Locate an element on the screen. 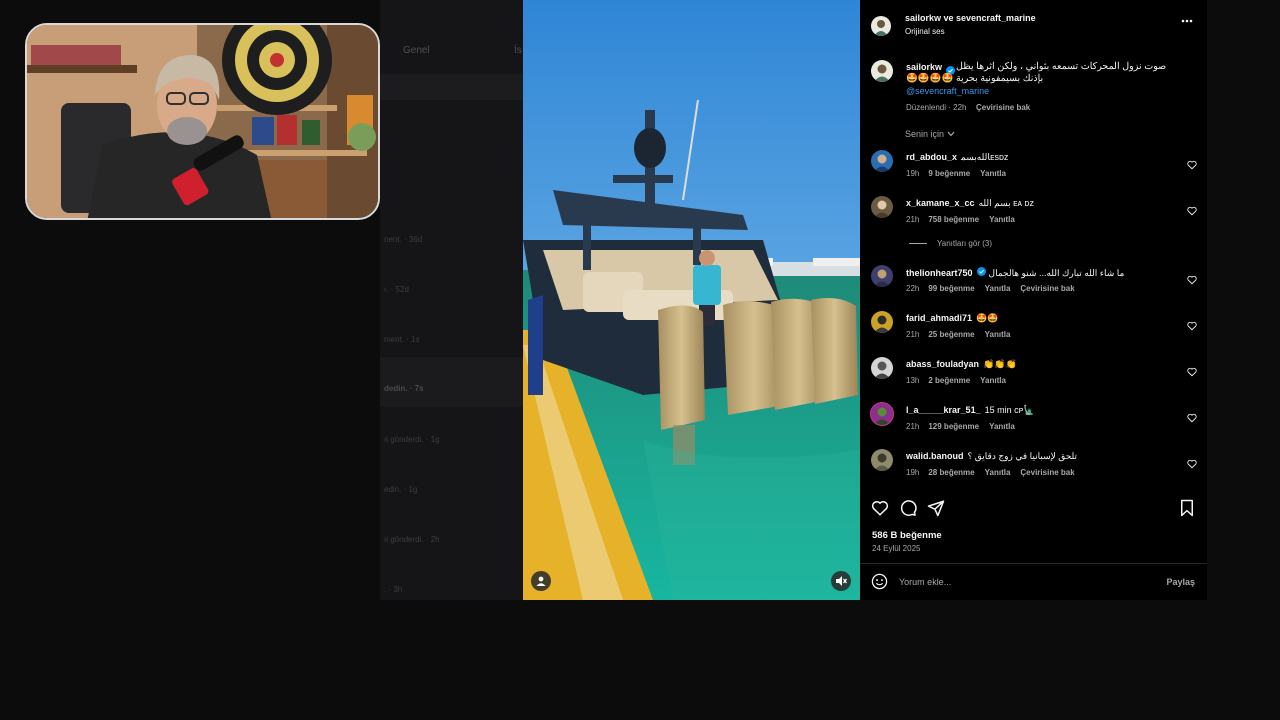 The height and width of the screenshot is (720, 1280). comment-text: تلحق لإسبانيا في زوج دقايق ؟ is located at coordinates (1022, 456).